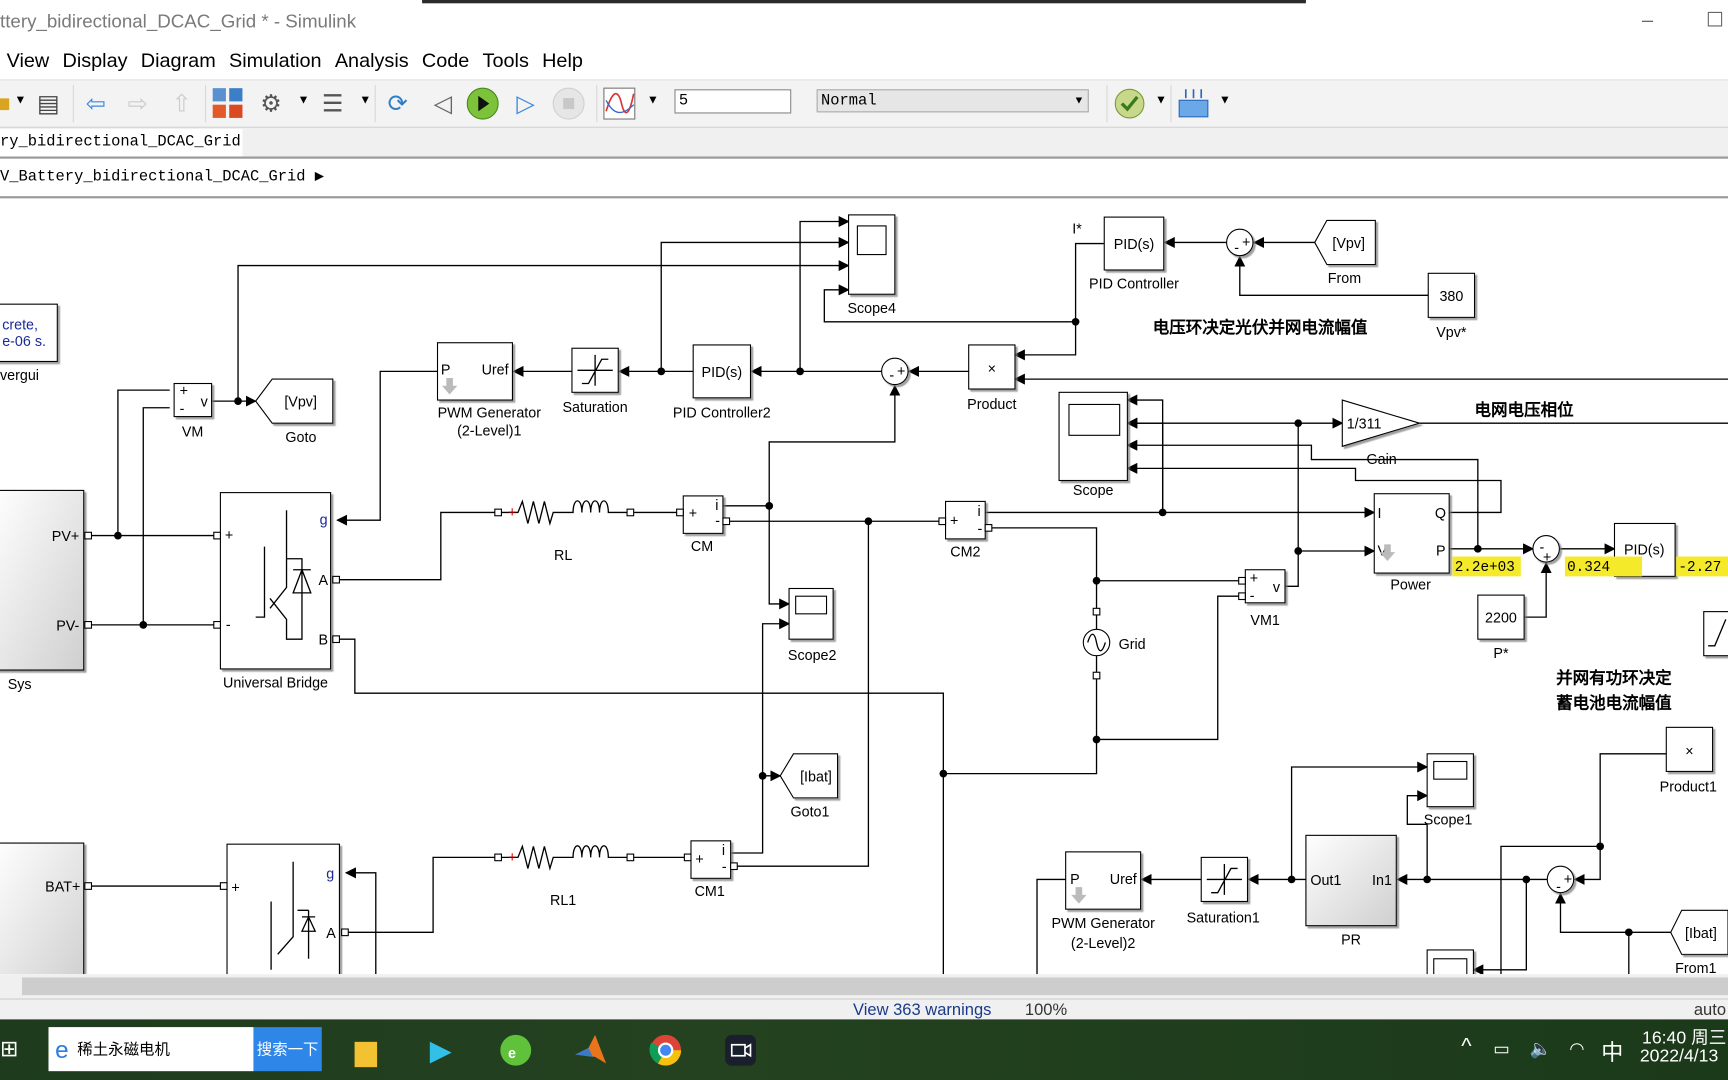 This screenshot has width=1728, height=1080. What do you see at coordinates (594, 408) in the screenshot?
I see `block-label: Saturation` at bounding box center [594, 408].